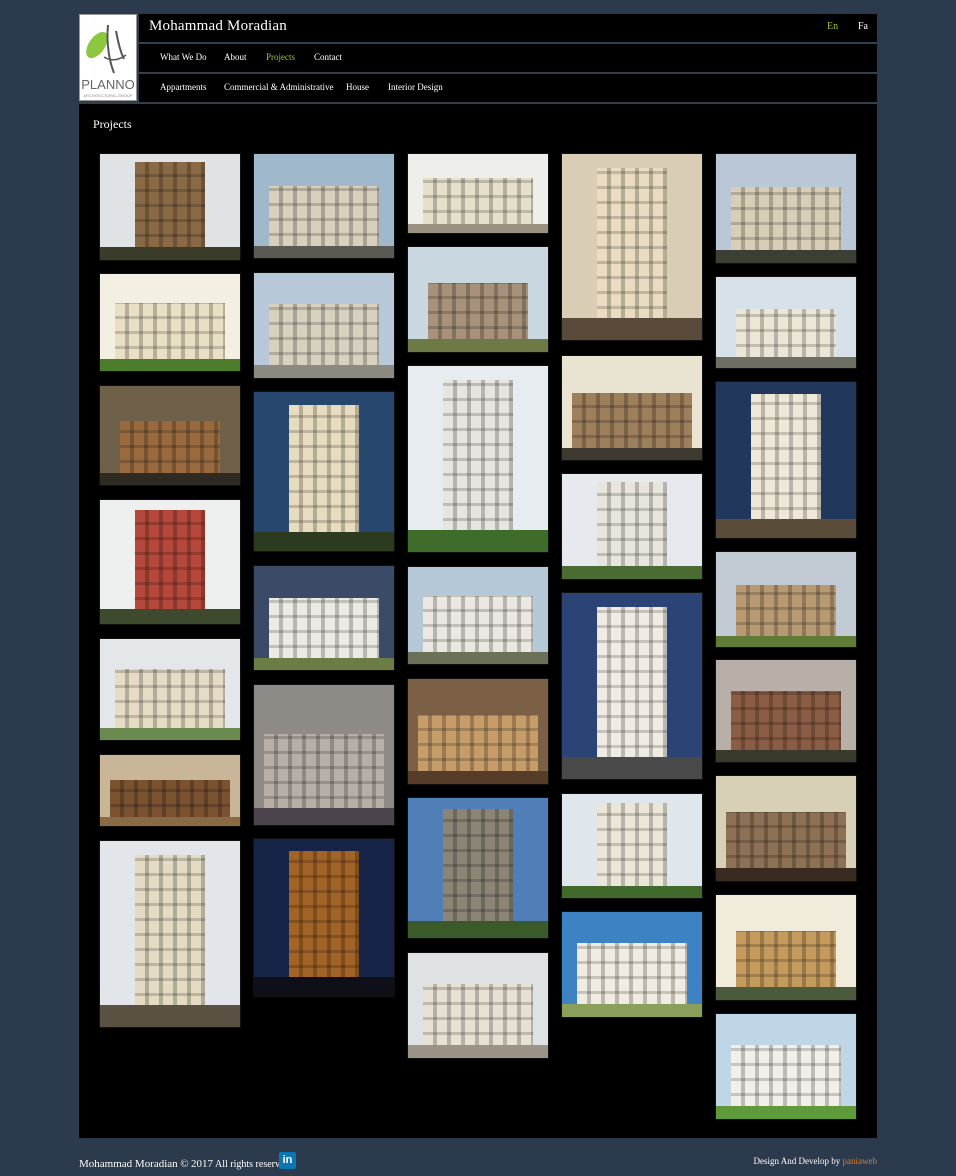  Describe the element at coordinates (797, 1161) in the screenshot. I see `credit-prefix: Design And Develop by` at that location.